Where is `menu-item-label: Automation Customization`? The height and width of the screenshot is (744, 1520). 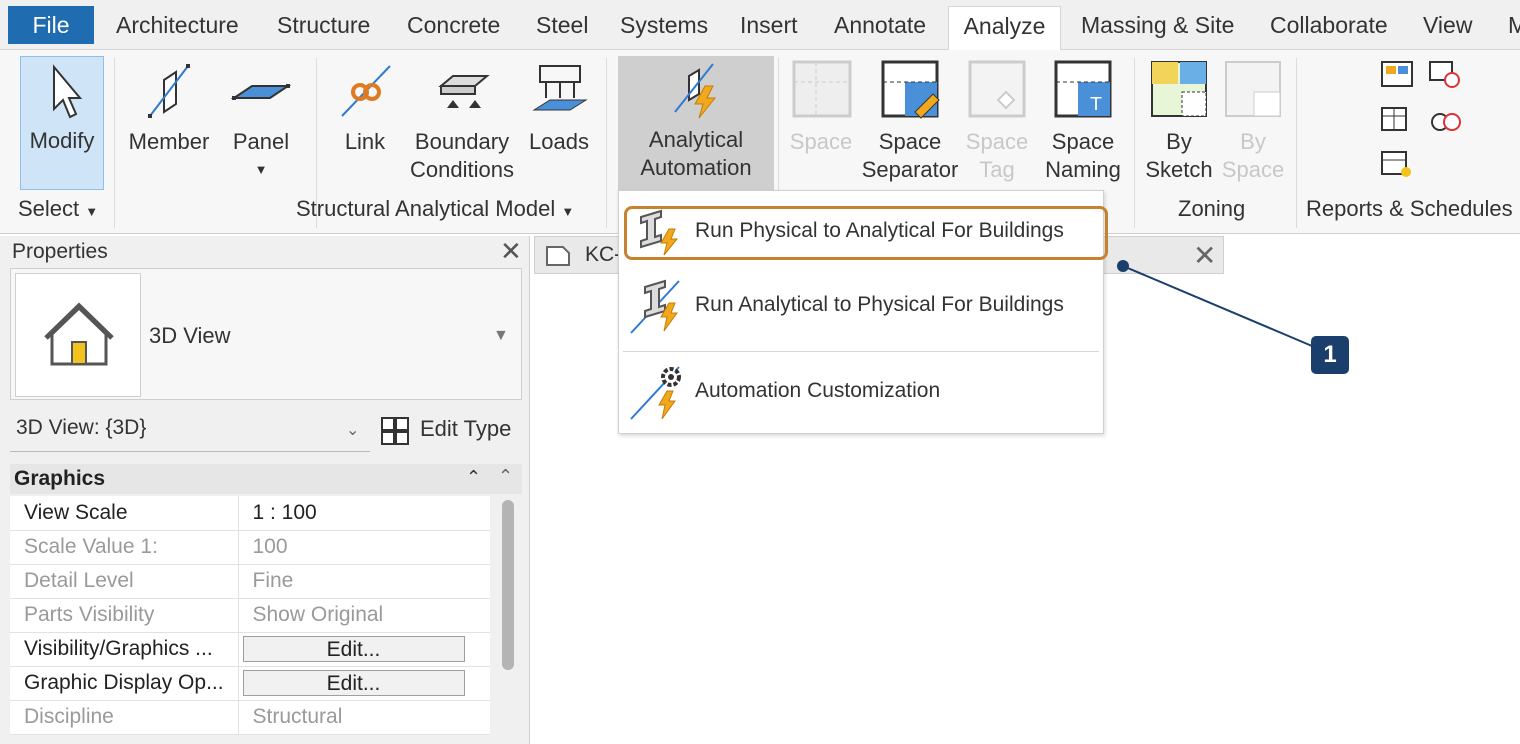
menu-item-label: Automation Customization is located at coordinates (818, 390).